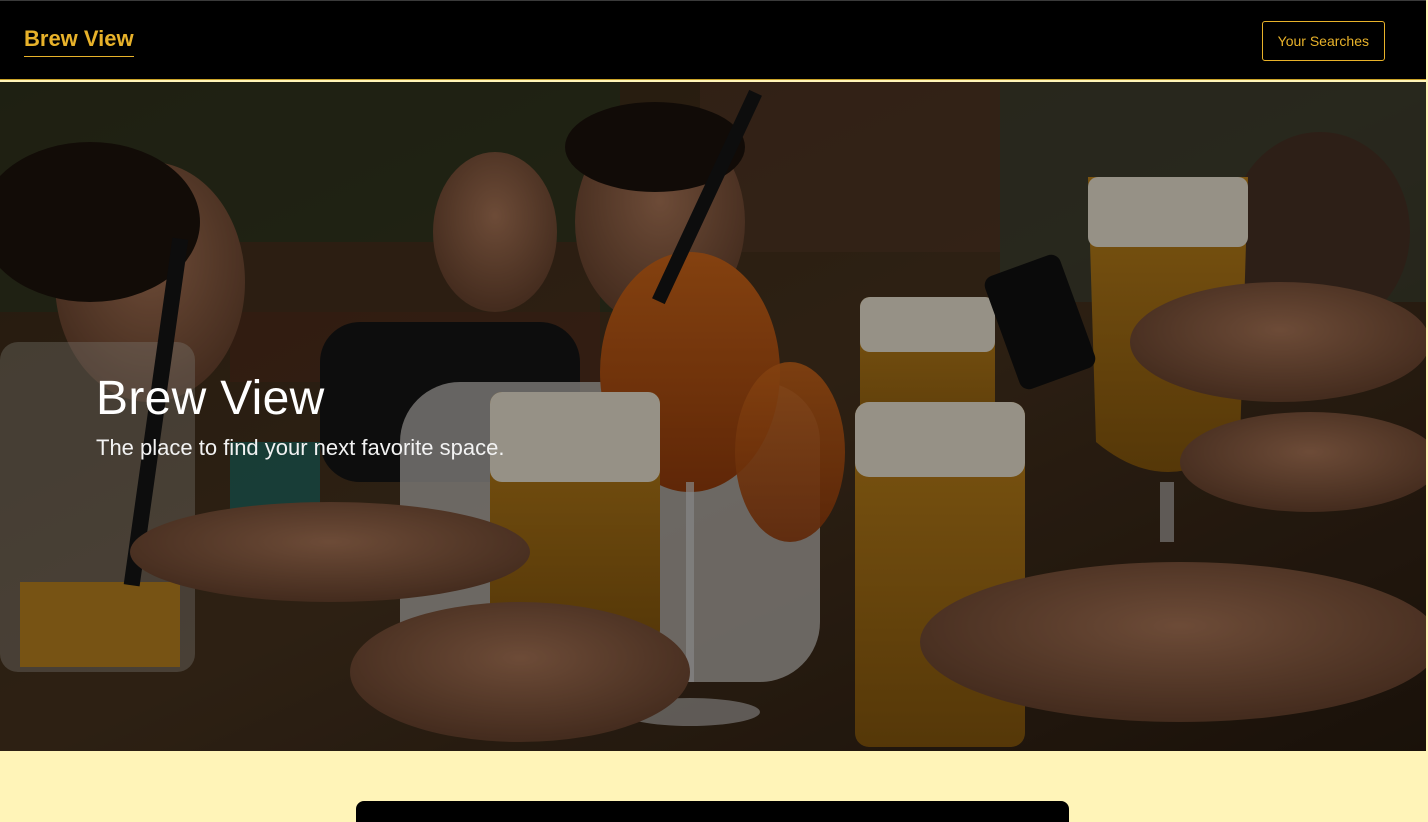  I want to click on navbar: Brew View Your Searches, so click(713, 40).